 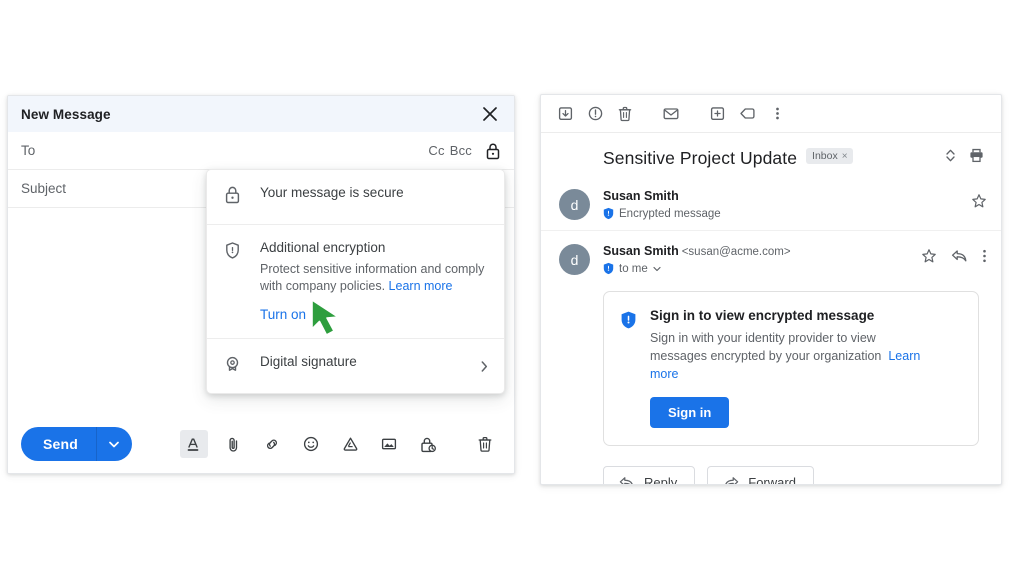 I want to click on compose-toolbar, so click(x=340, y=444).